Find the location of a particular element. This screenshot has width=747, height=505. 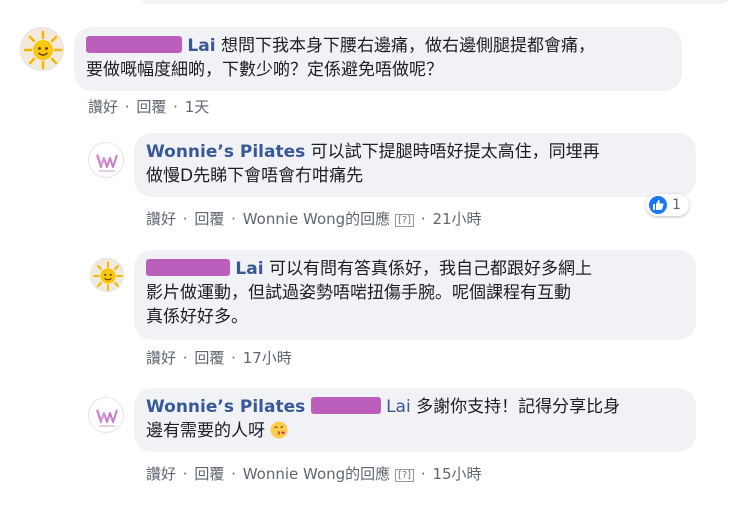

comment-actions: 讚好 · 回覆 · Wonnie Wong的回應 [?] · 21小時 is located at coordinates (314, 219).